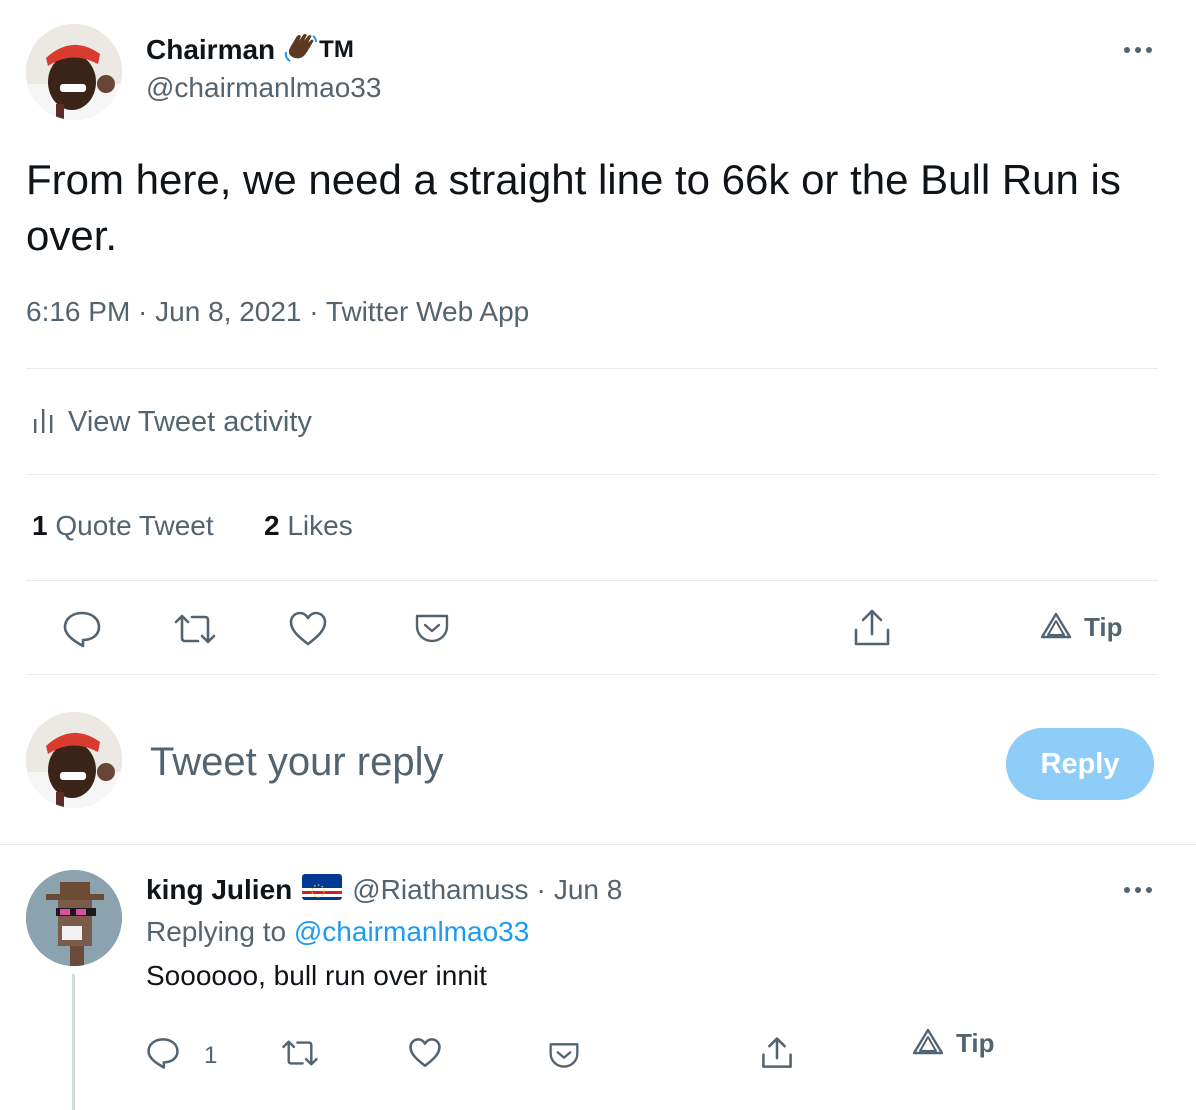 The image size is (1196, 1110). Describe the element at coordinates (190, 421) in the screenshot. I see `view-tweet-activity-label: View Tweet activity` at that location.